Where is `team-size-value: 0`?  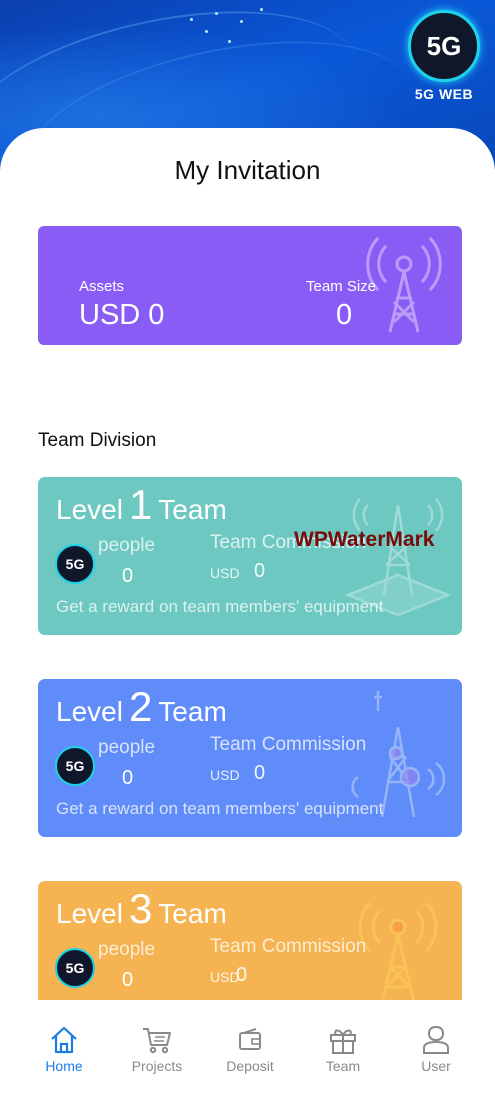 team-size-value: 0 is located at coordinates (344, 315).